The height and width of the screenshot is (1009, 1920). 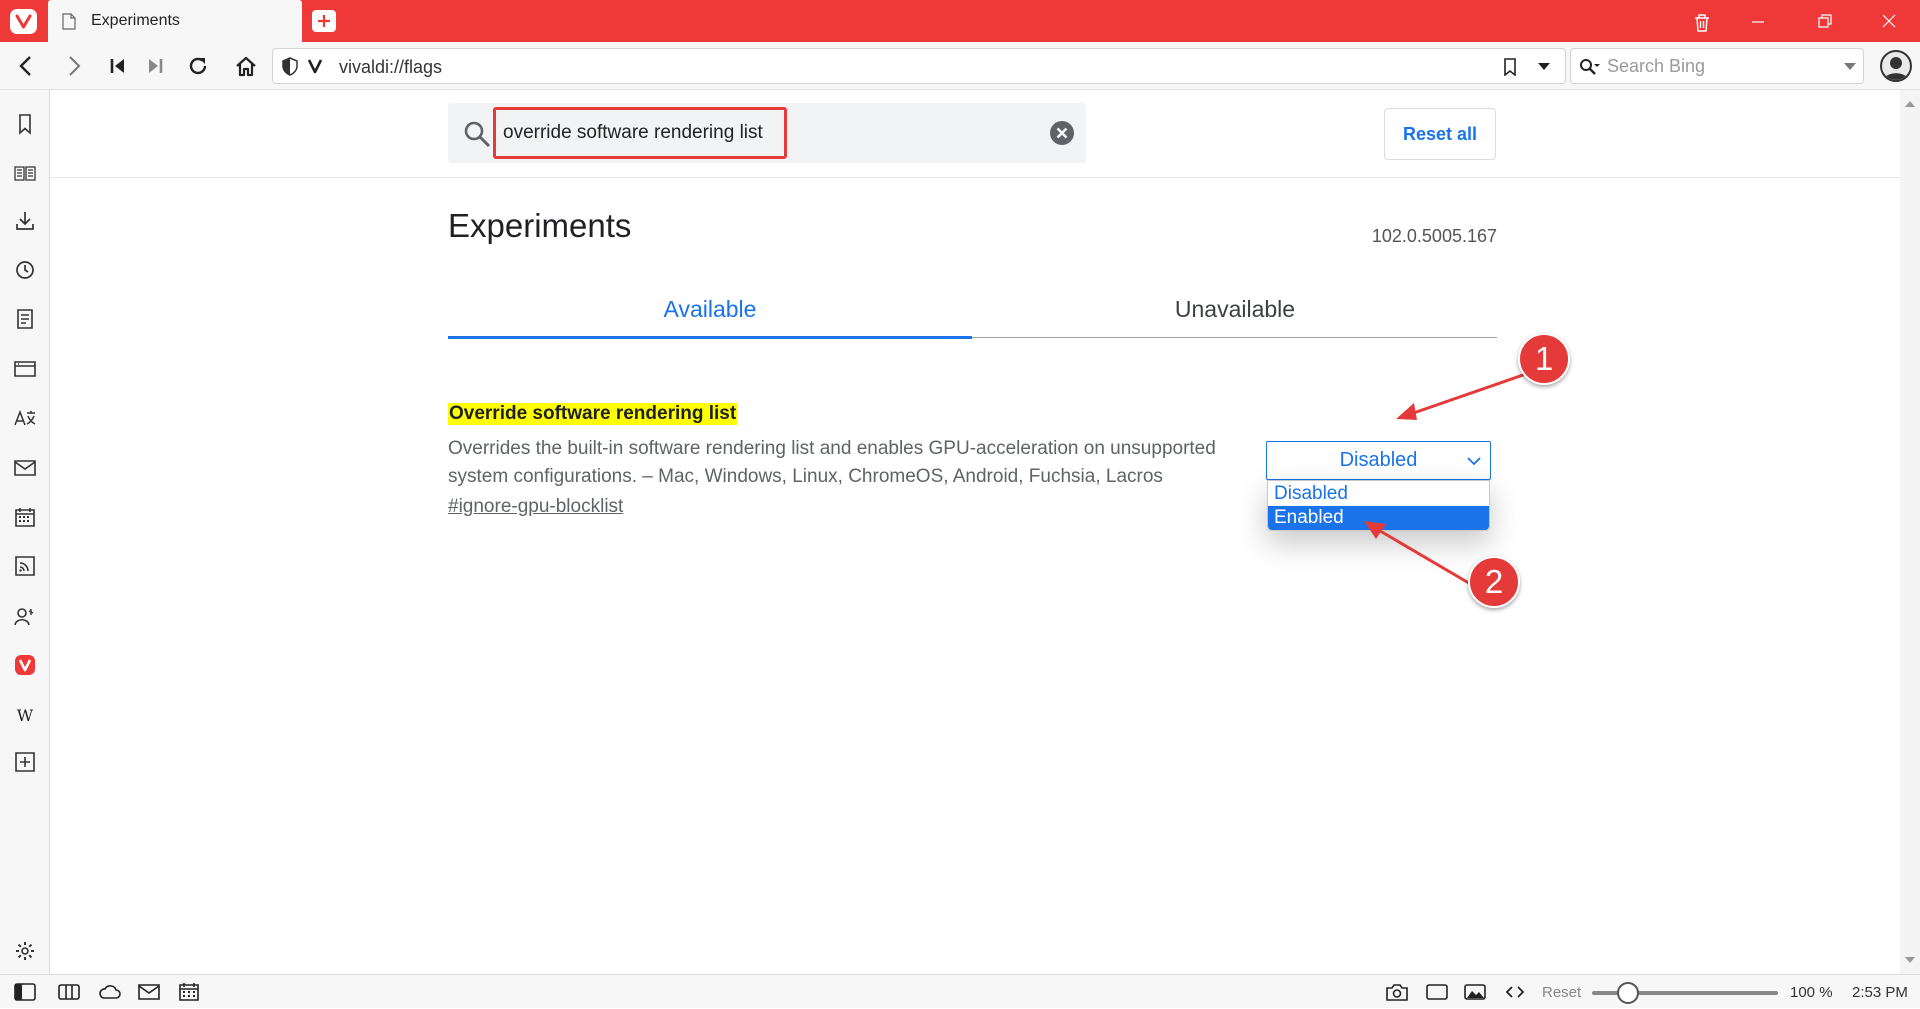 What do you see at coordinates (135, 20) in the screenshot?
I see `tab-title: Experiments` at bounding box center [135, 20].